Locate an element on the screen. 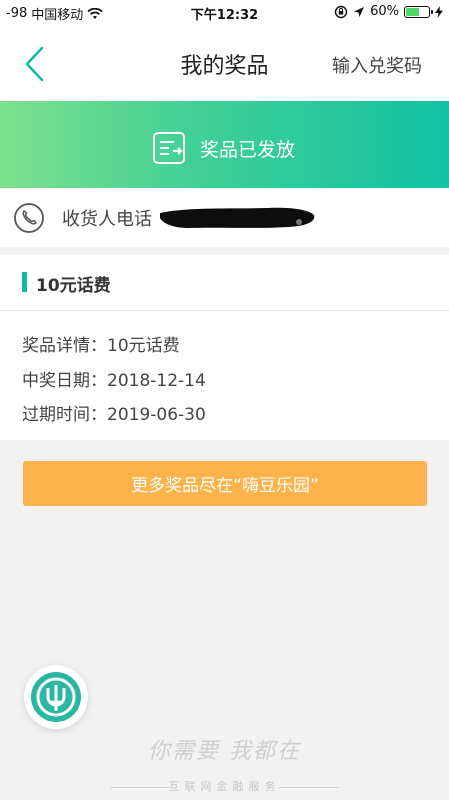  prize-detail-row: 奖品详情：10元话费 is located at coordinates (101, 343).